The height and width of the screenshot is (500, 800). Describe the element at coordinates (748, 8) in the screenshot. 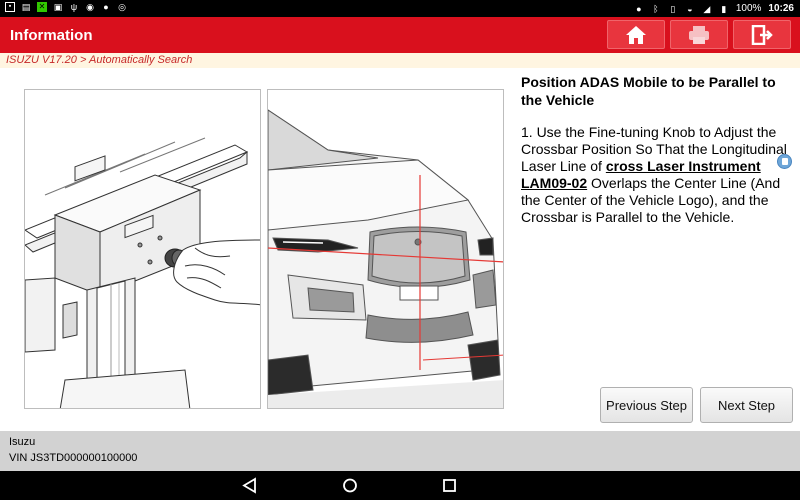

I see `battery-percent: 100%` at that location.